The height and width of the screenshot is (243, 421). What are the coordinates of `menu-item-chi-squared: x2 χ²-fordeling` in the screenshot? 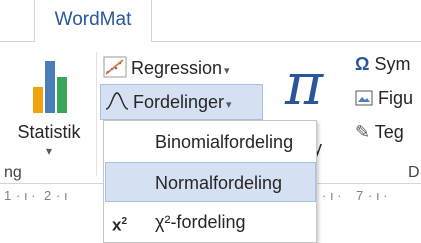 It's located at (210, 222).